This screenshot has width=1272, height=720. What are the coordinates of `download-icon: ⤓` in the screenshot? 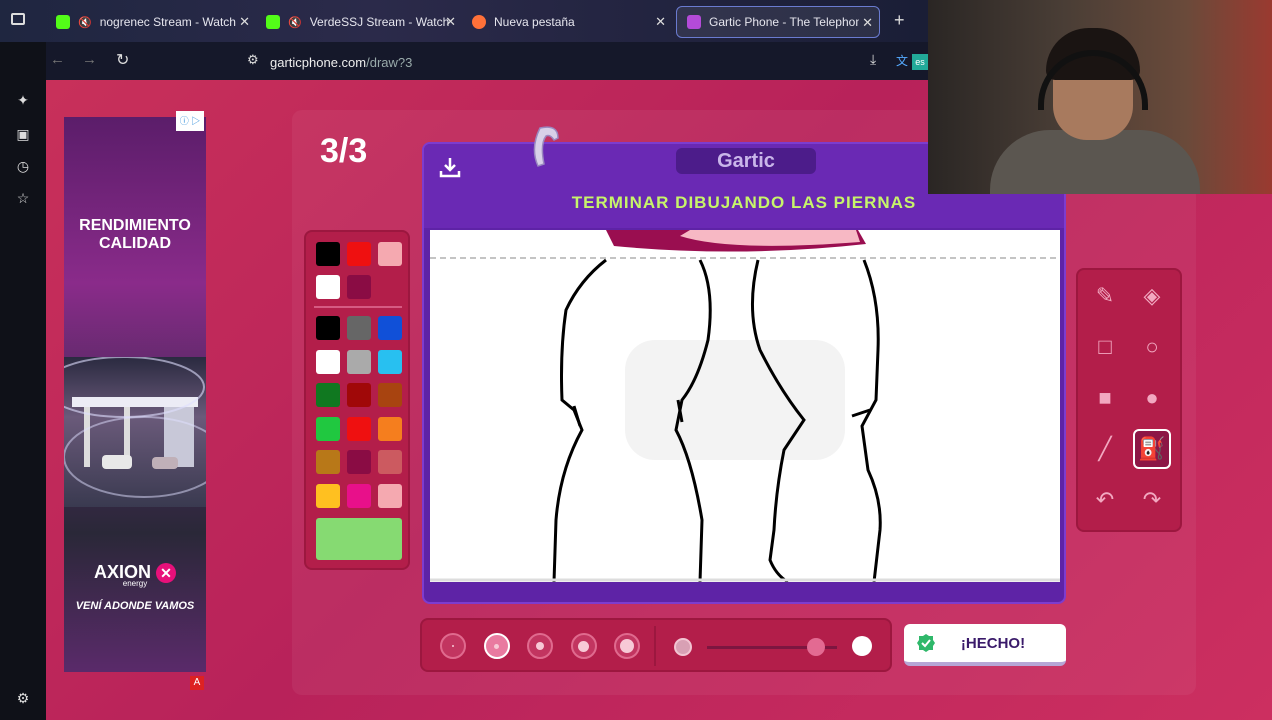 It's located at (873, 59).